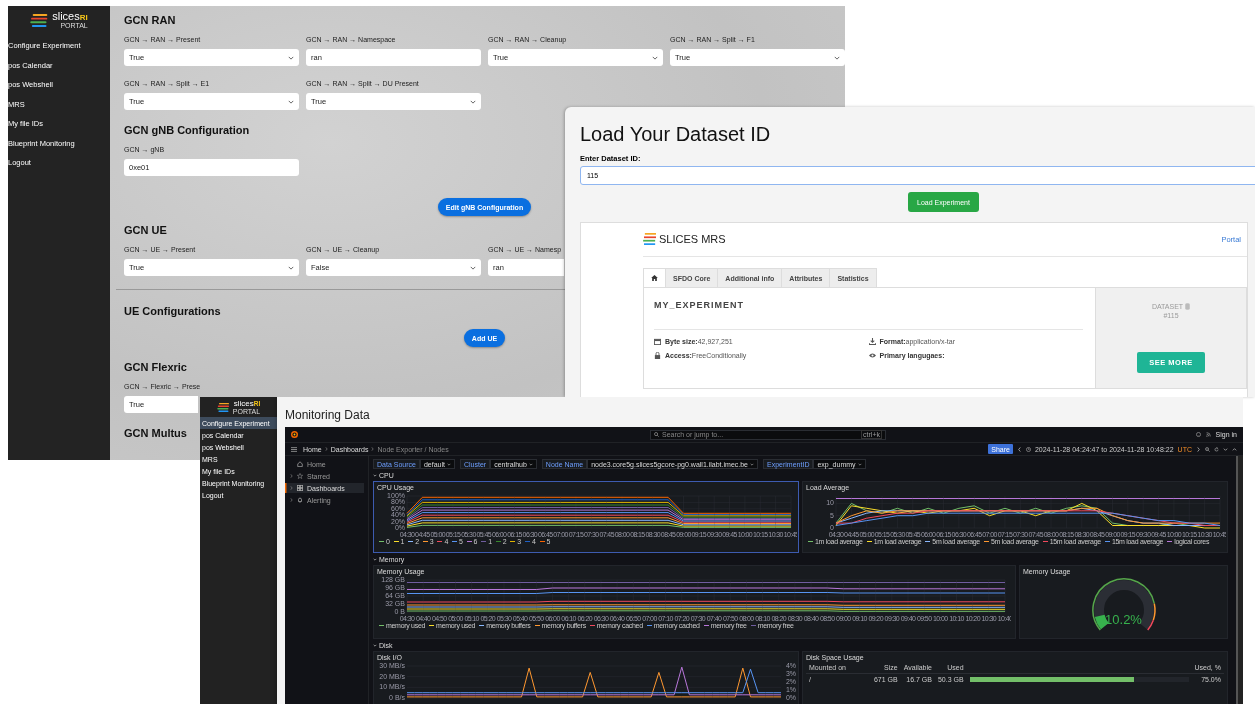 Image resolution: width=1255 pixels, height=704 pixels. What do you see at coordinates (699, 305) in the screenshot?
I see `experiment-name: MY_EXPERIMENT` at bounding box center [699, 305].